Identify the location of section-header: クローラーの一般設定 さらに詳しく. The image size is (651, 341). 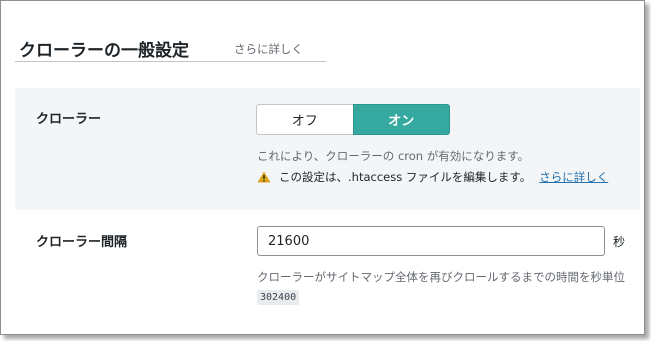
(170, 48).